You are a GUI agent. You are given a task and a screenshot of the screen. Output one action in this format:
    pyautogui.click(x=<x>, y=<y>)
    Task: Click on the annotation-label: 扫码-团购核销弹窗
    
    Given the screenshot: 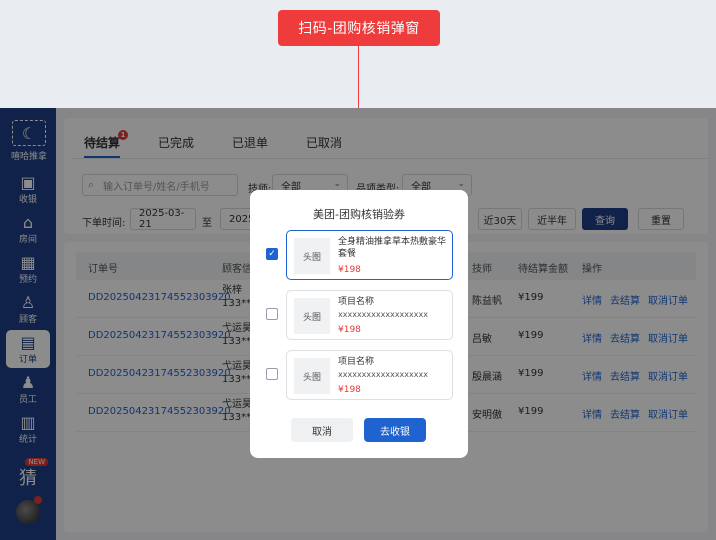 What is the action you would take?
    pyautogui.click(x=359, y=28)
    